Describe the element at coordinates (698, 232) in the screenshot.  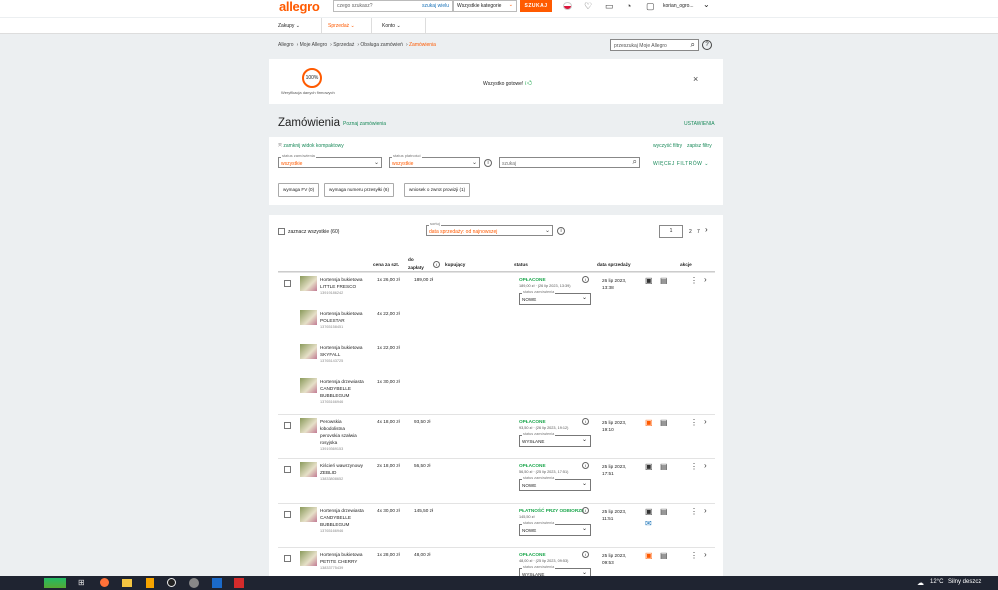
I see `page-last: 7` at that location.